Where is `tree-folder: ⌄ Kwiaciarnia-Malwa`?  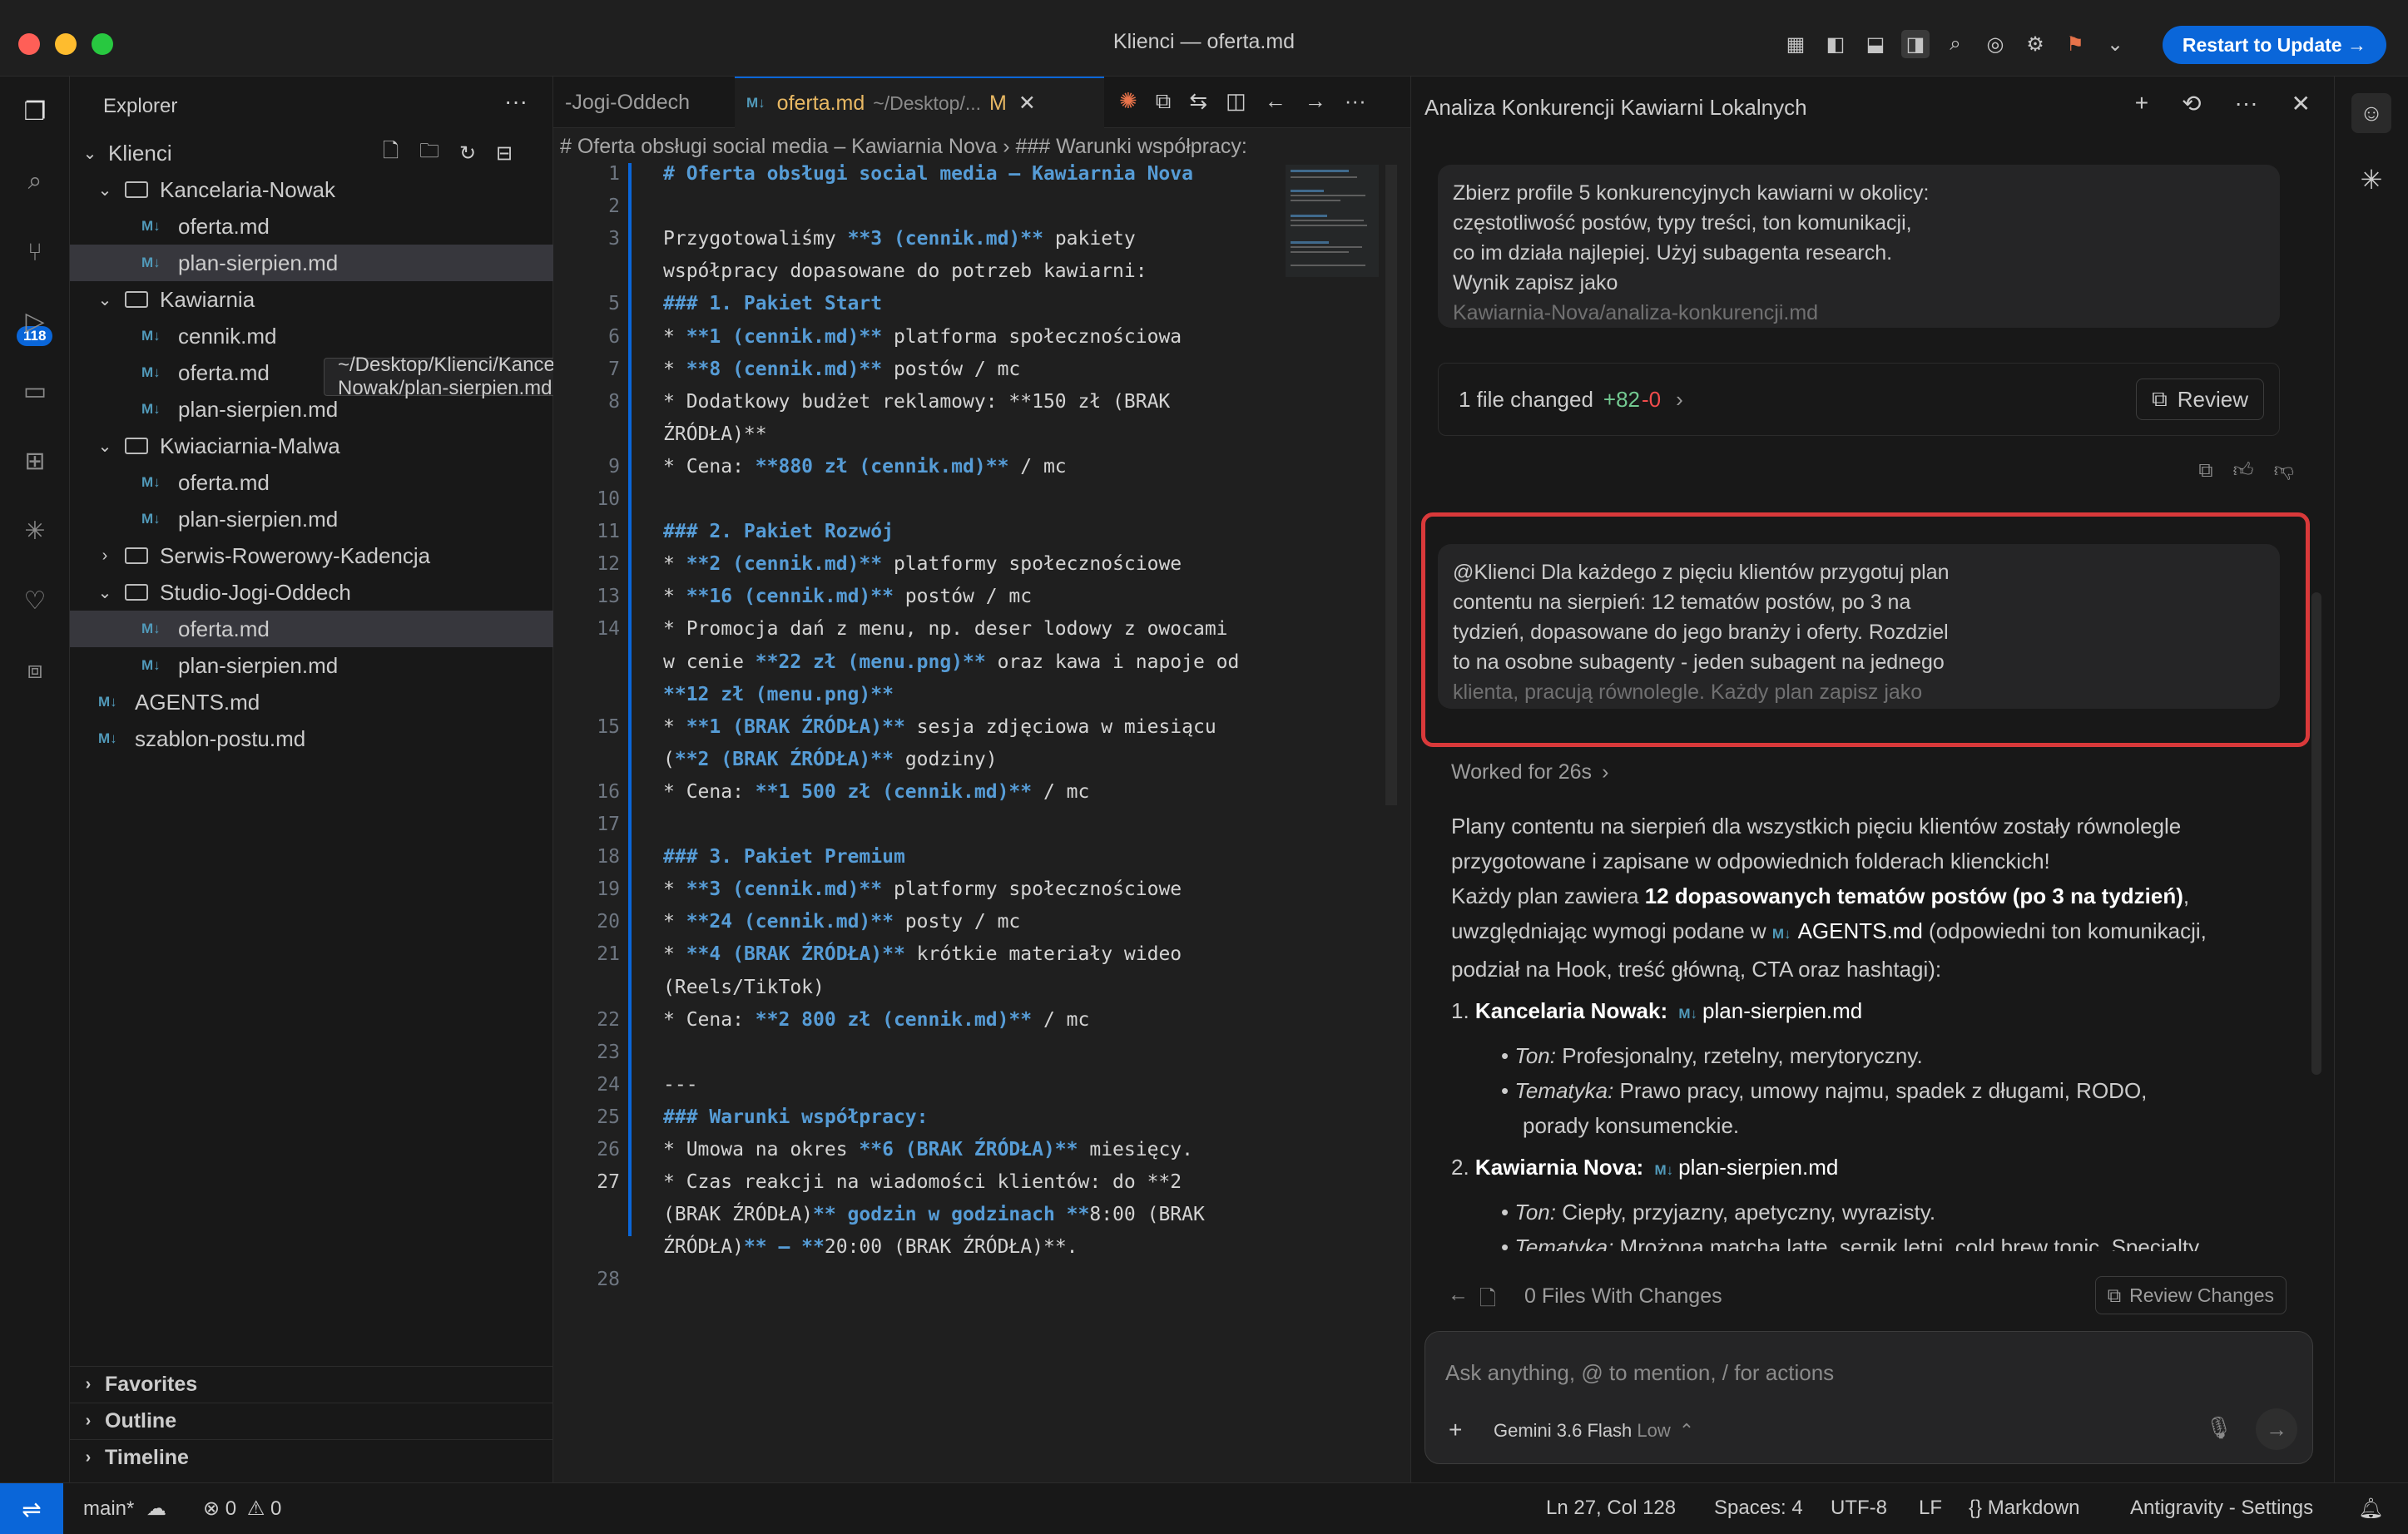
tree-folder: ⌄ Kwiaciarnia-Malwa is located at coordinates (311, 446).